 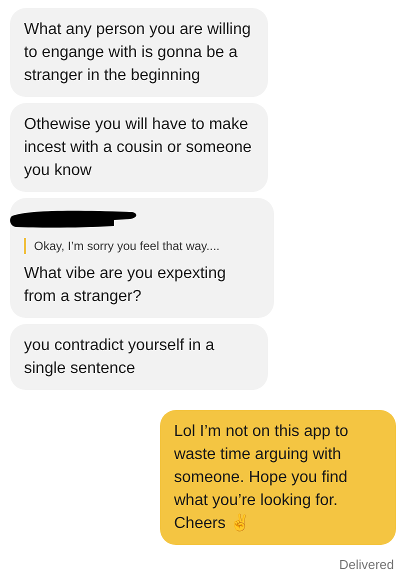 I want to click on message-text: What any person you are willing to engange with is gonna be a stranger in the beginning, so click(x=138, y=53).